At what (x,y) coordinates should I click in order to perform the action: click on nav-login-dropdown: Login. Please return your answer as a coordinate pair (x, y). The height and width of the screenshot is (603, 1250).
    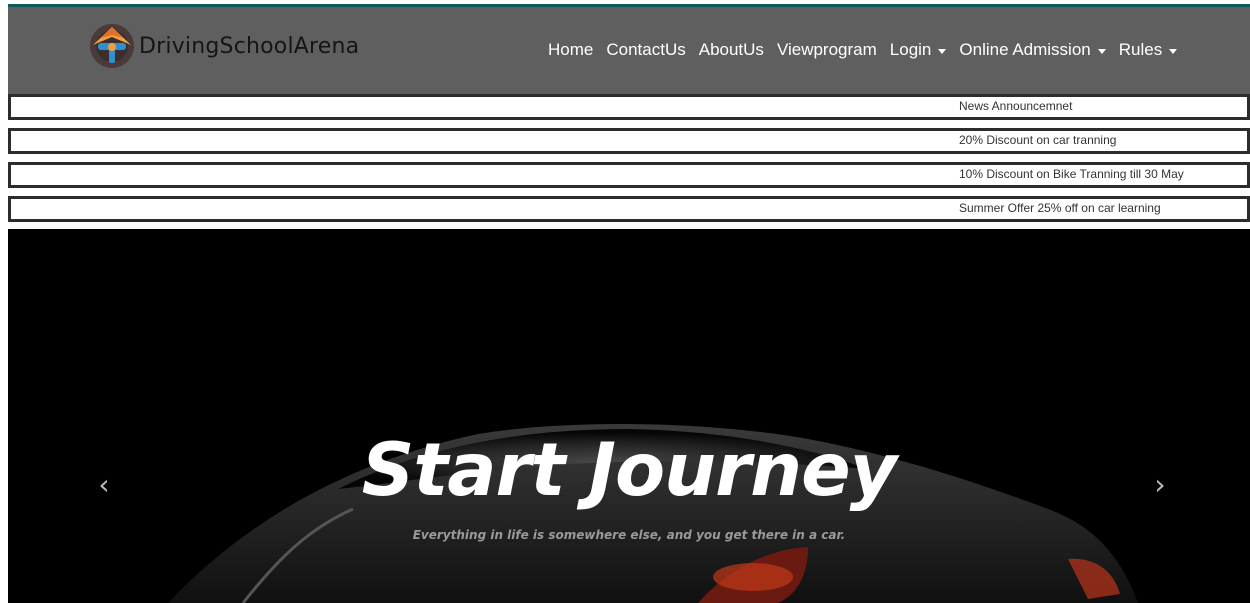
    Looking at the image, I should click on (918, 50).